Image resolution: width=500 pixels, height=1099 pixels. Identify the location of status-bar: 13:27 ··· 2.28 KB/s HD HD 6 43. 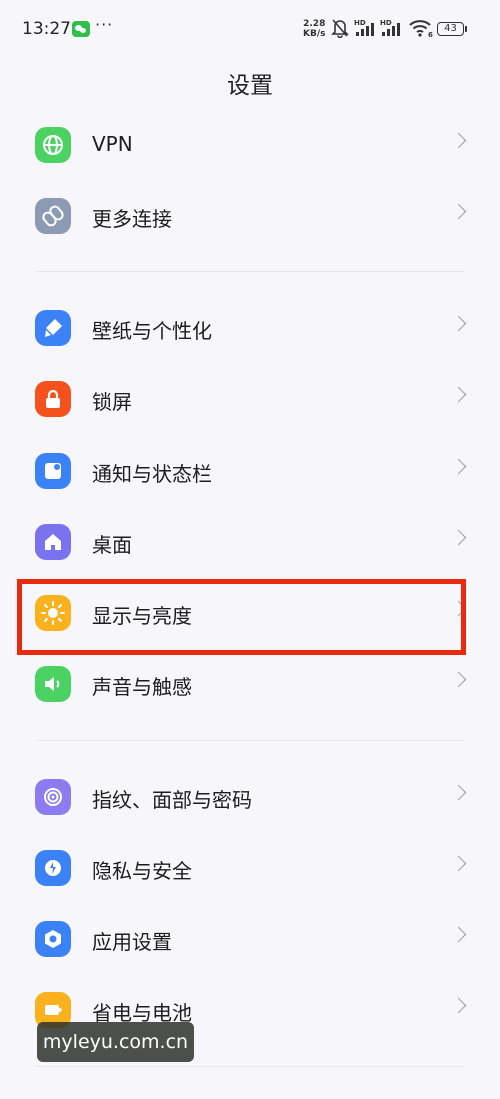
(250, 29).